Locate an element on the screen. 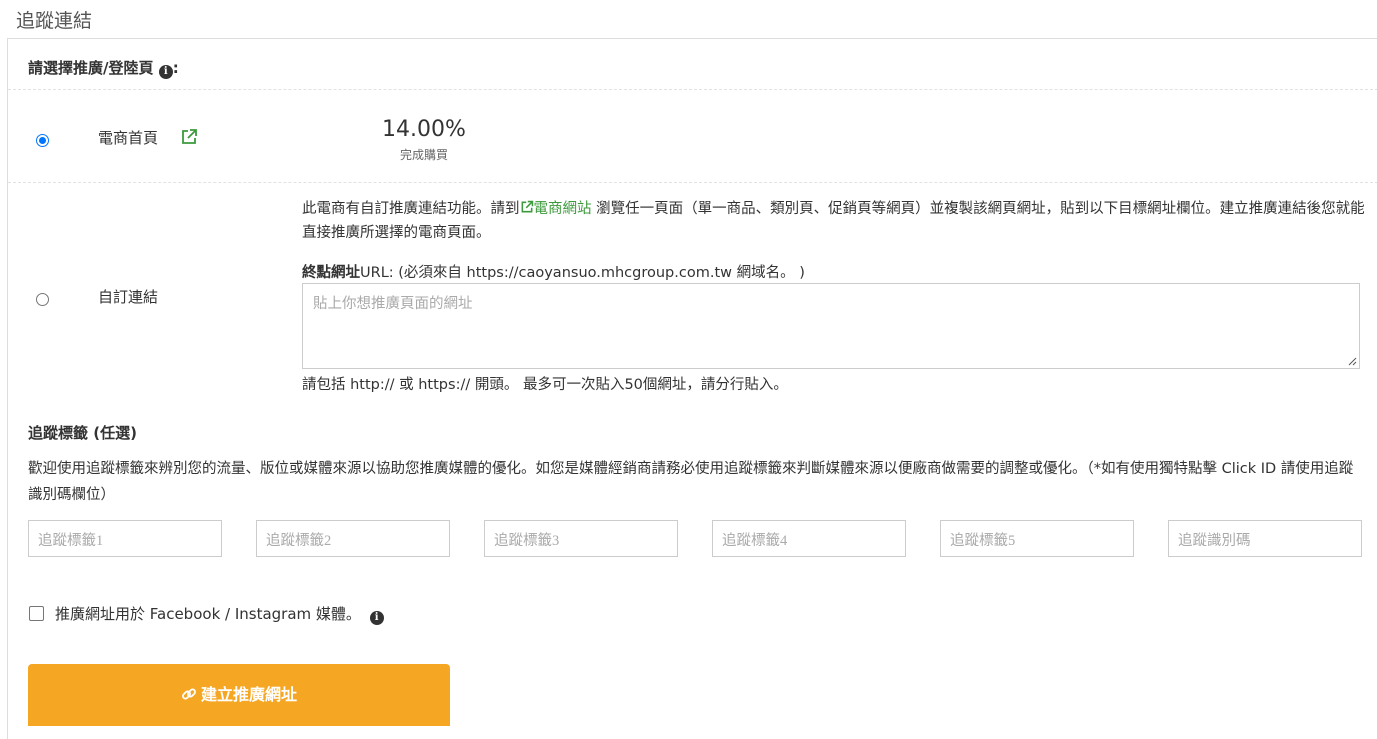 Image resolution: width=1377 pixels, height=739 pixels. ecommerce-site-link-text: 電商網站 is located at coordinates (562, 209).